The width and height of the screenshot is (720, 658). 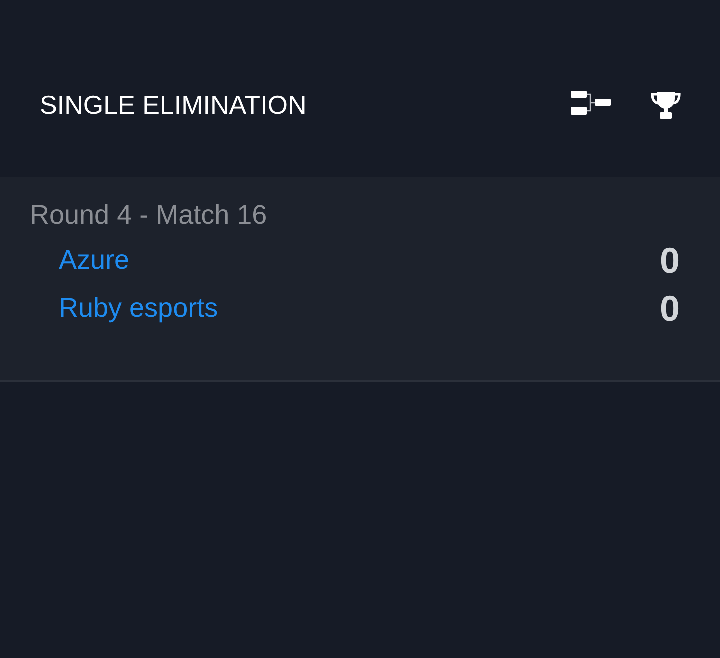 What do you see at coordinates (666, 105) in the screenshot?
I see `trophy-icon` at bounding box center [666, 105].